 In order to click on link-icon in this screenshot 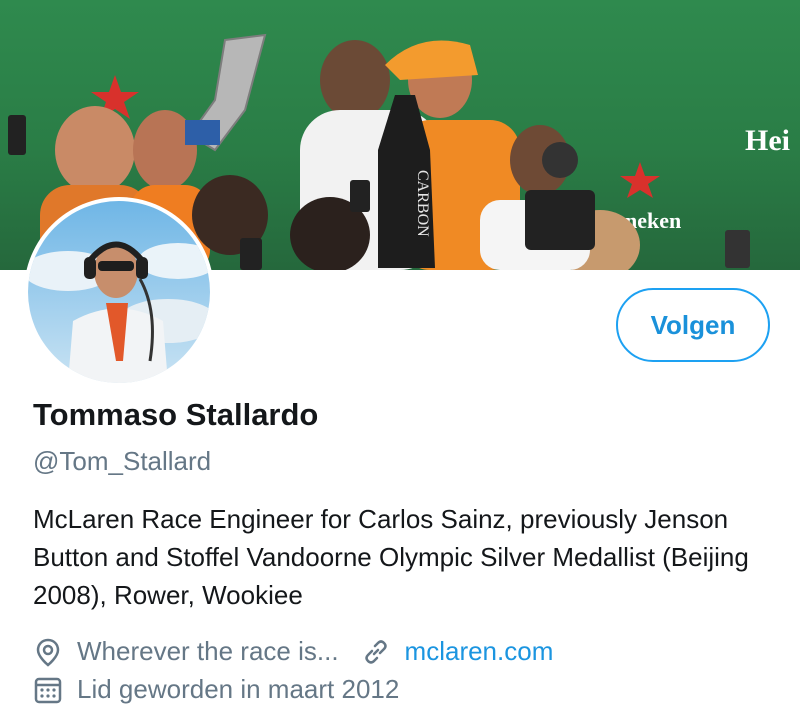, I will do `click(376, 652)`.